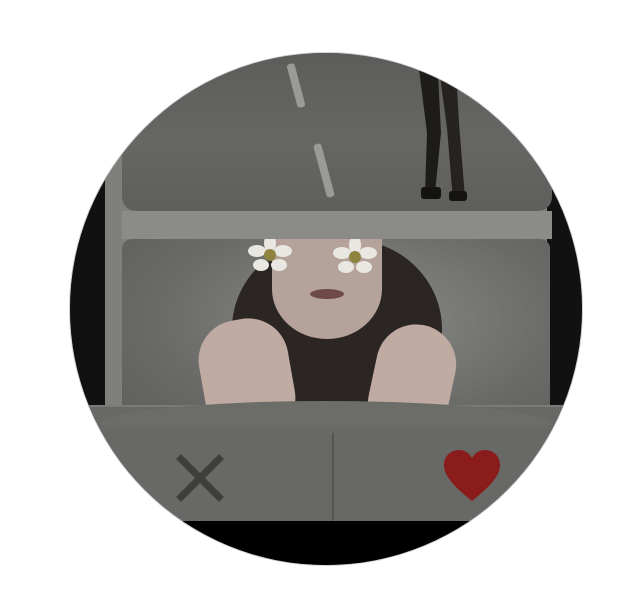 Image resolution: width=640 pixels, height=609 pixels. I want to click on photo-lips, so click(327, 294).